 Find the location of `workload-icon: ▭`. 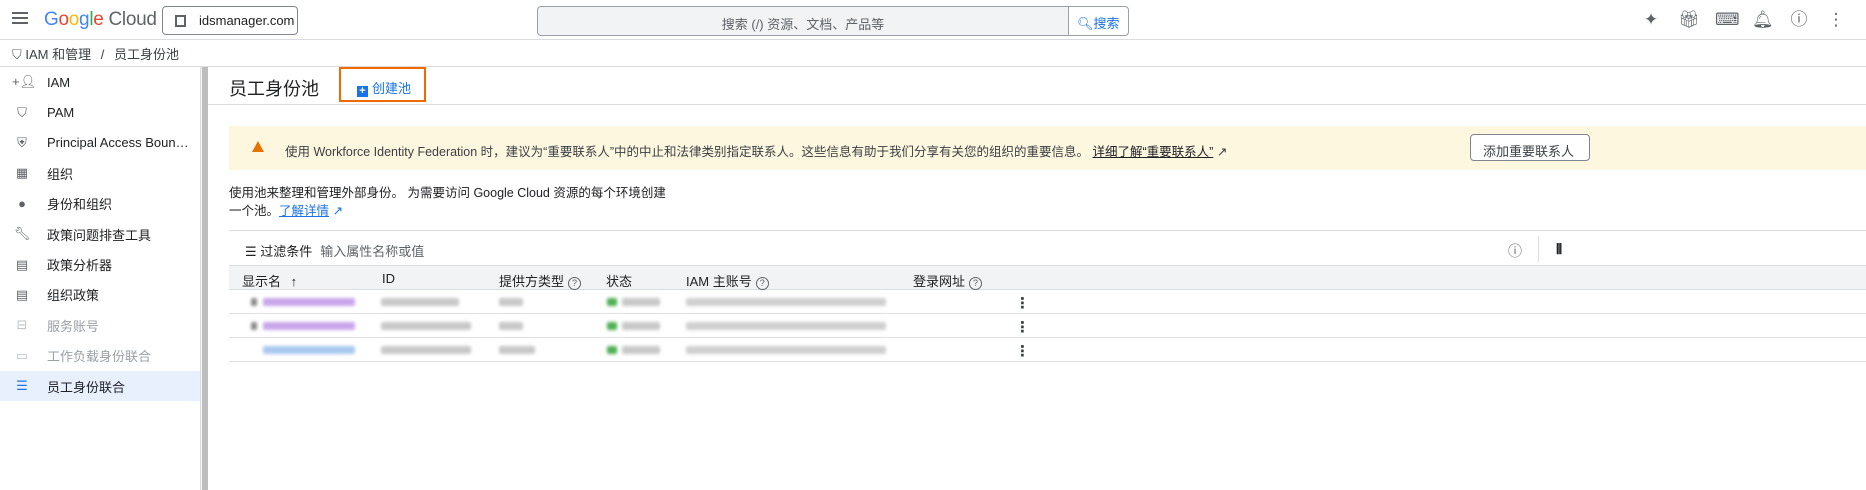

workload-icon: ▭ is located at coordinates (22, 355).